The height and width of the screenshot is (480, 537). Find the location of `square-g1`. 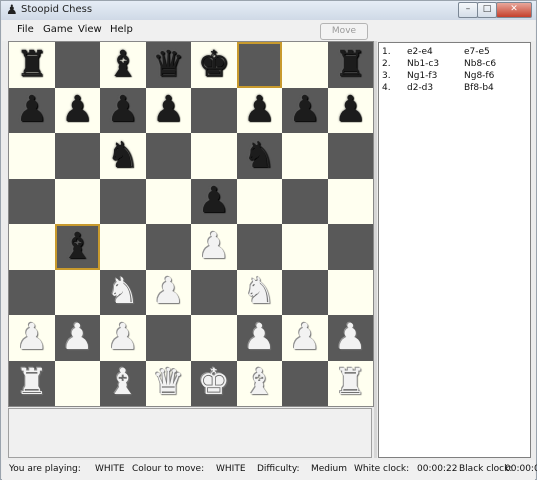

square-g1 is located at coordinates (305, 383).